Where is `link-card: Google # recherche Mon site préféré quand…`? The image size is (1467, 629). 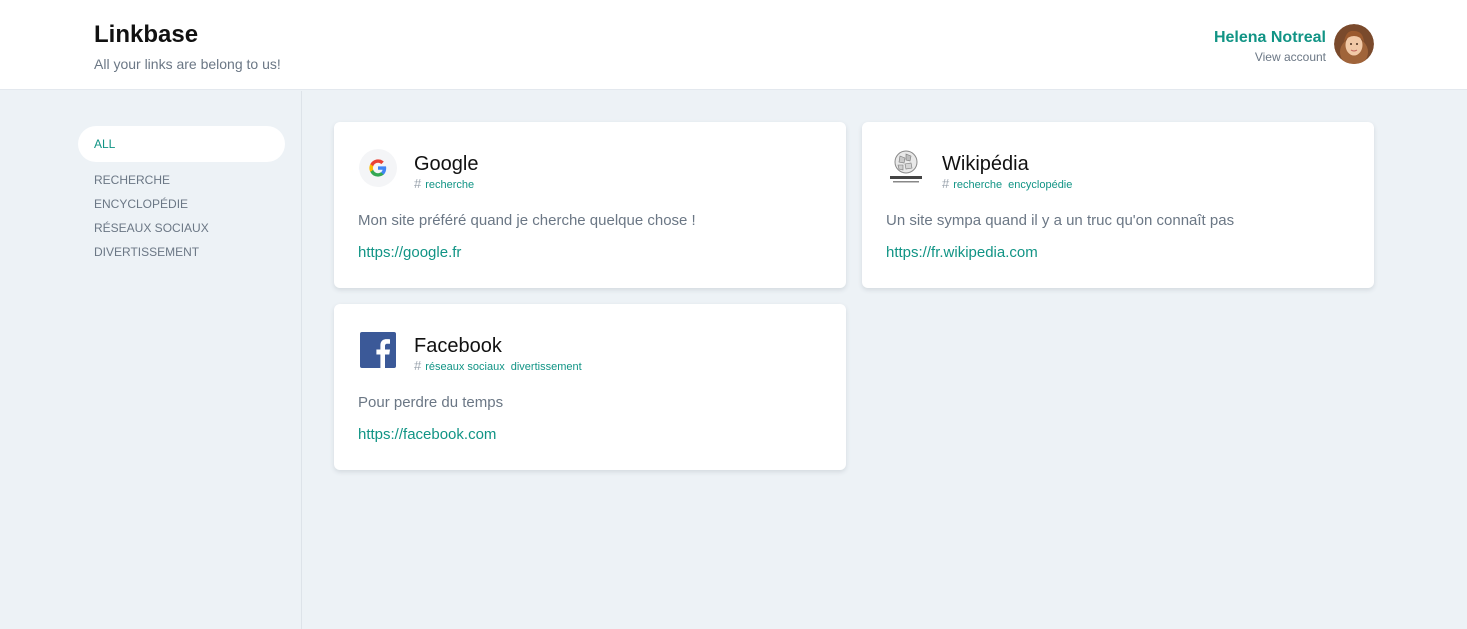
link-card: Google # recherche Mon site préféré quand… is located at coordinates (590, 205).